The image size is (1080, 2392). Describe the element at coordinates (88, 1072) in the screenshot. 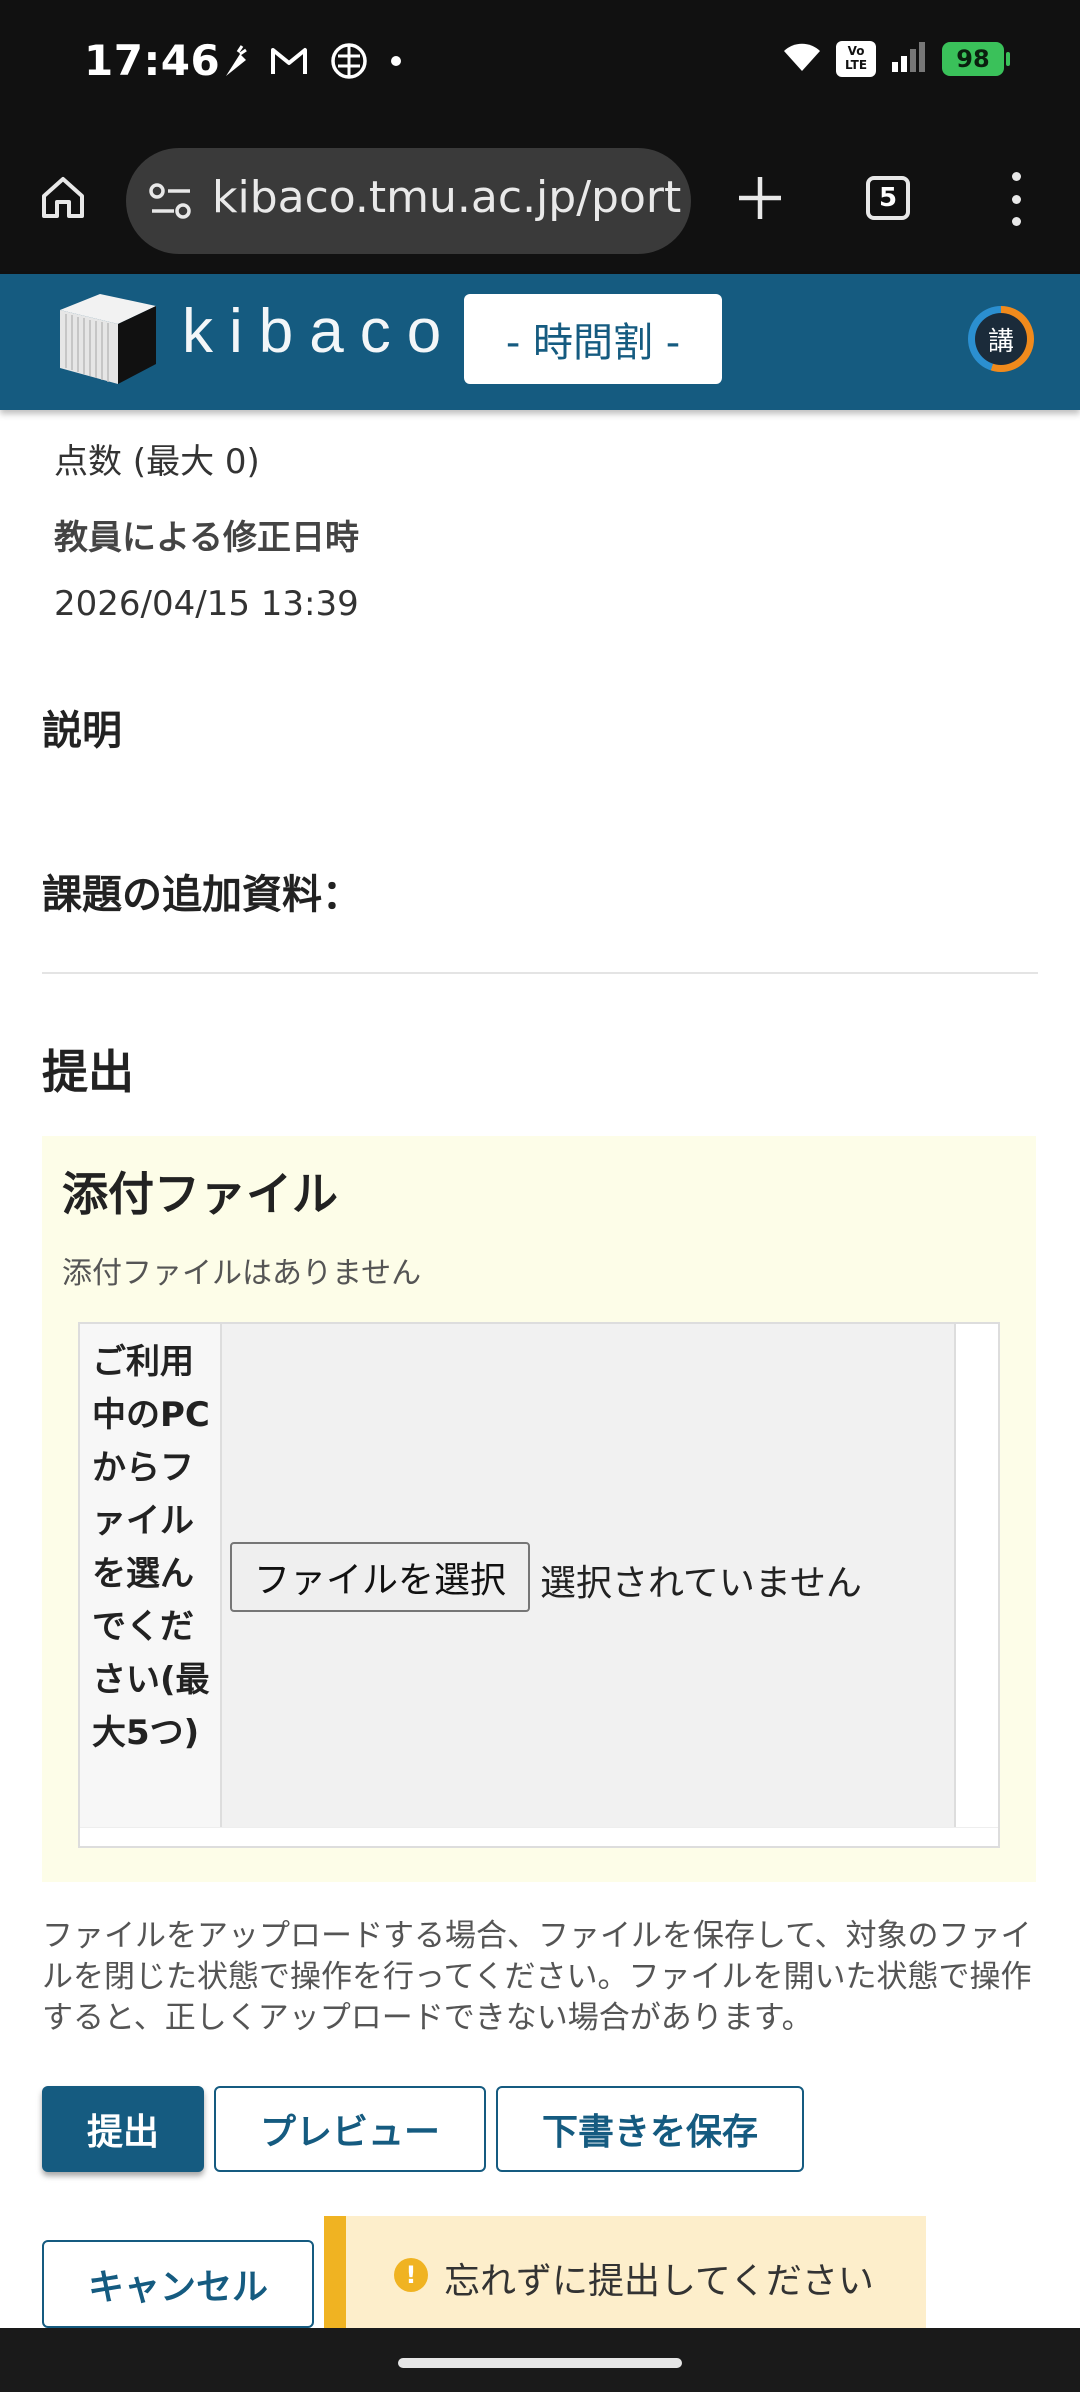

I see `submission-heading: 提出` at that location.